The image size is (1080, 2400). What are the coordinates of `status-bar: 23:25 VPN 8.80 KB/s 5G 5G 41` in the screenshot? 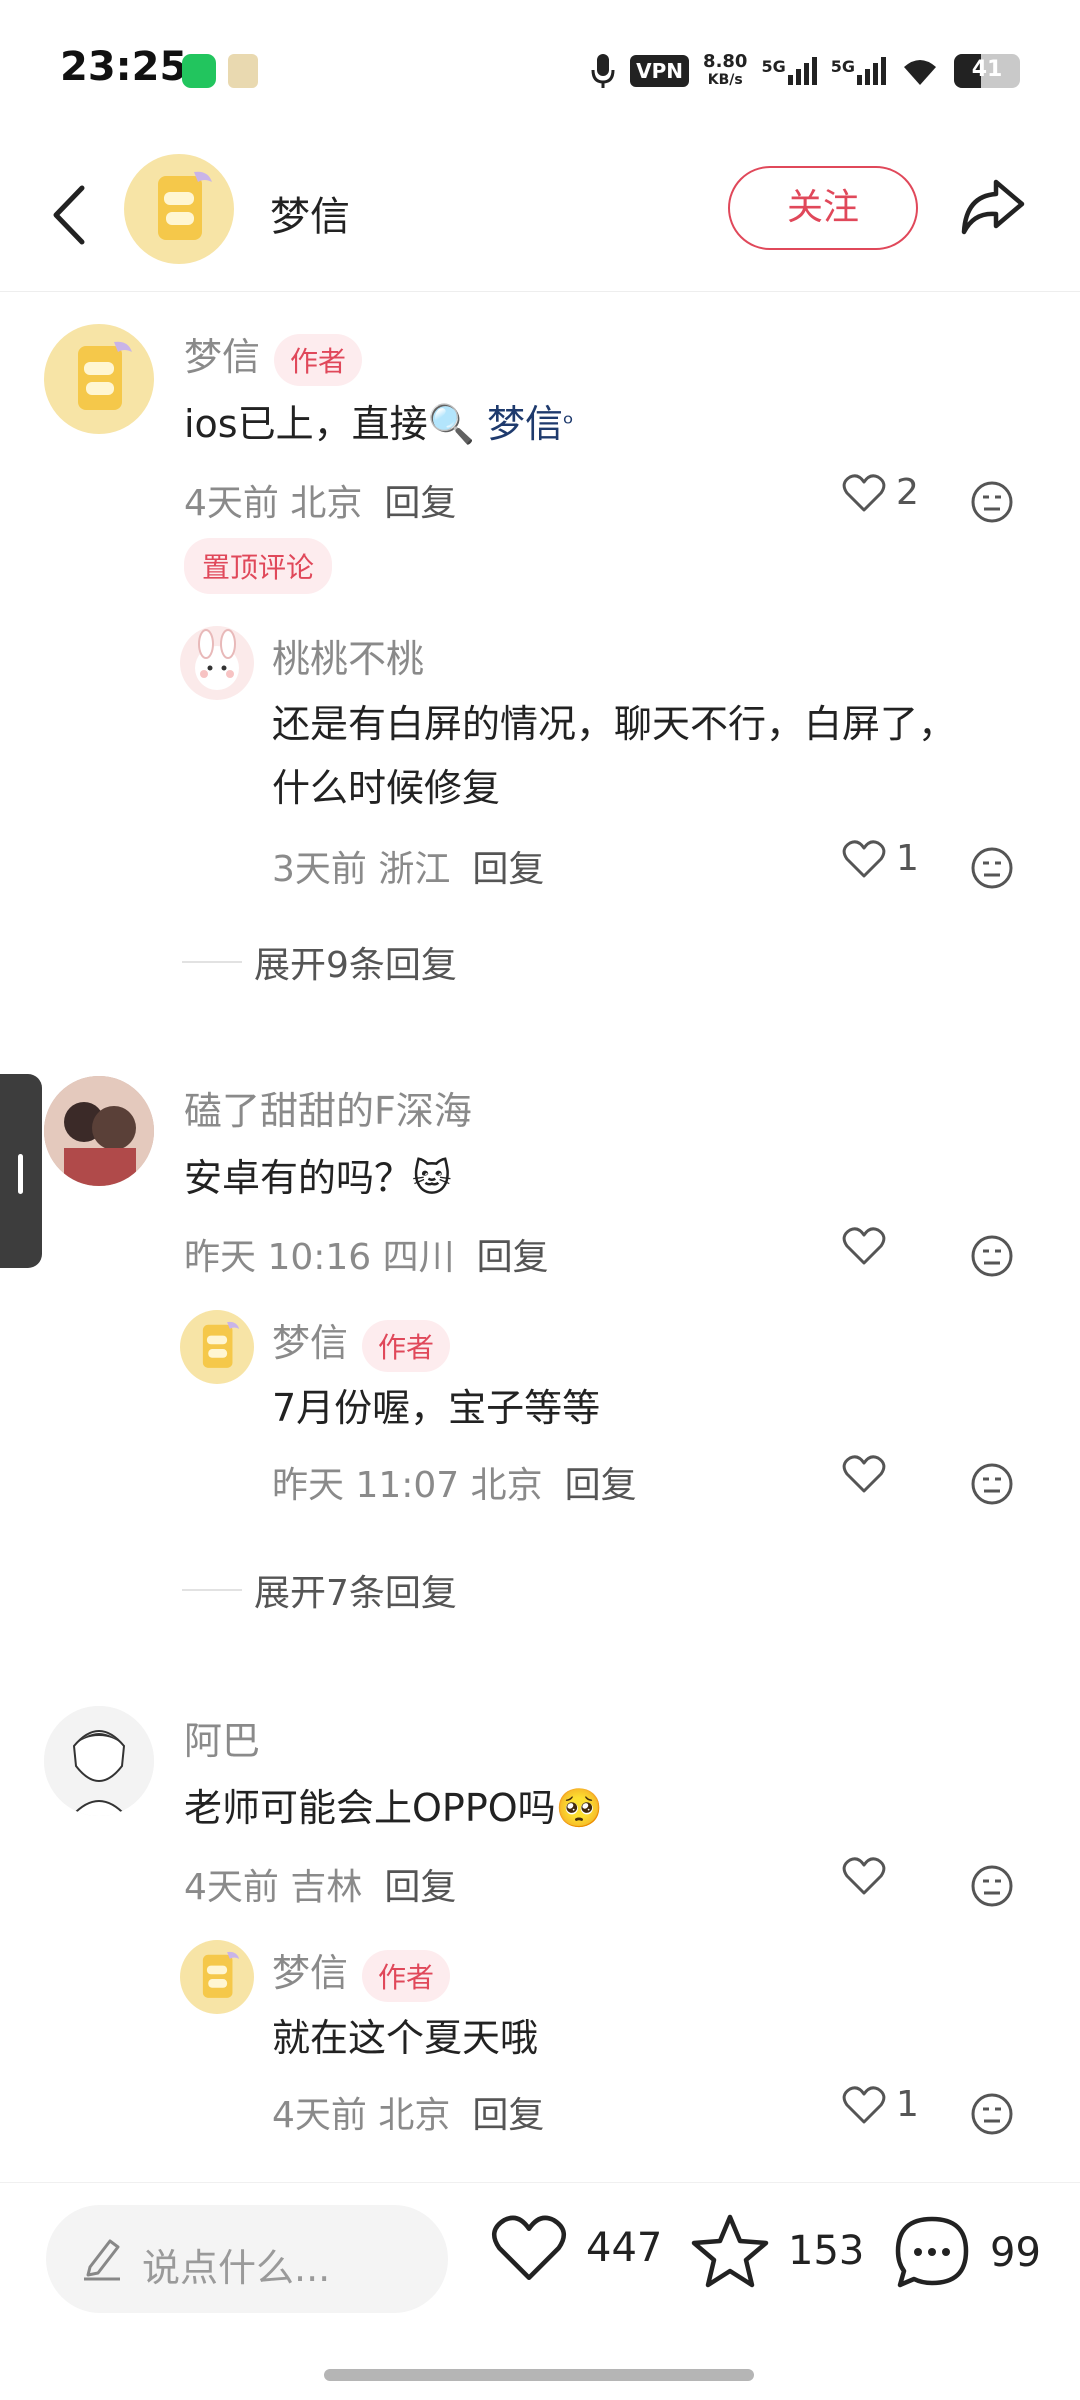 It's located at (540, 70).